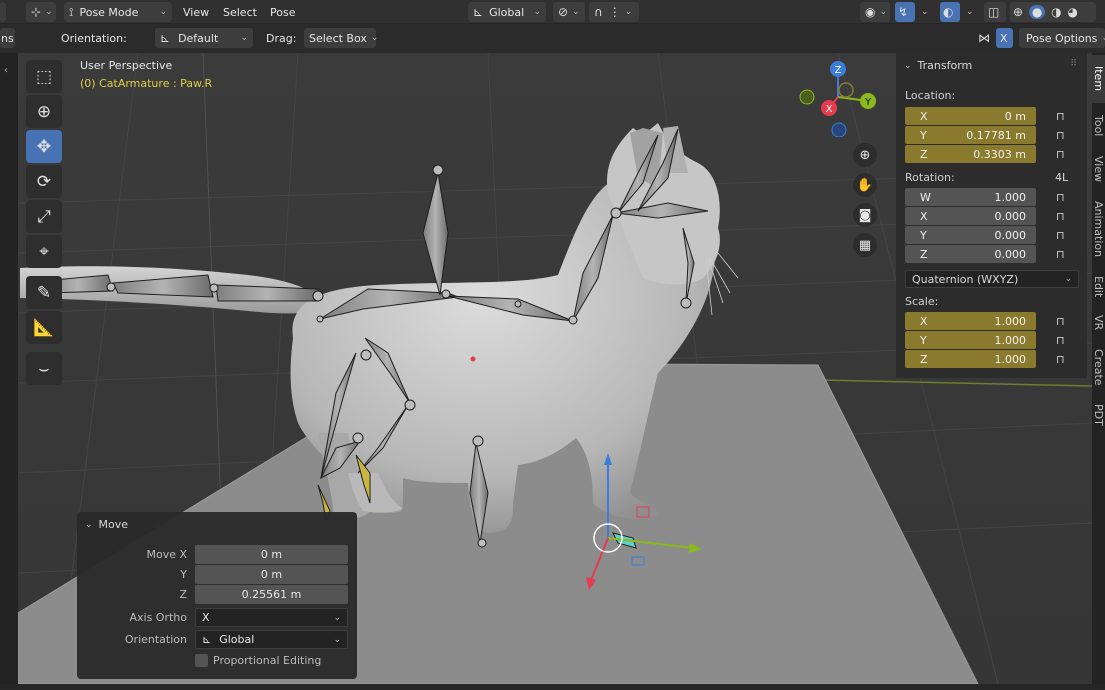  I want to click on left-cut-tab: ns, so click(7, 38).